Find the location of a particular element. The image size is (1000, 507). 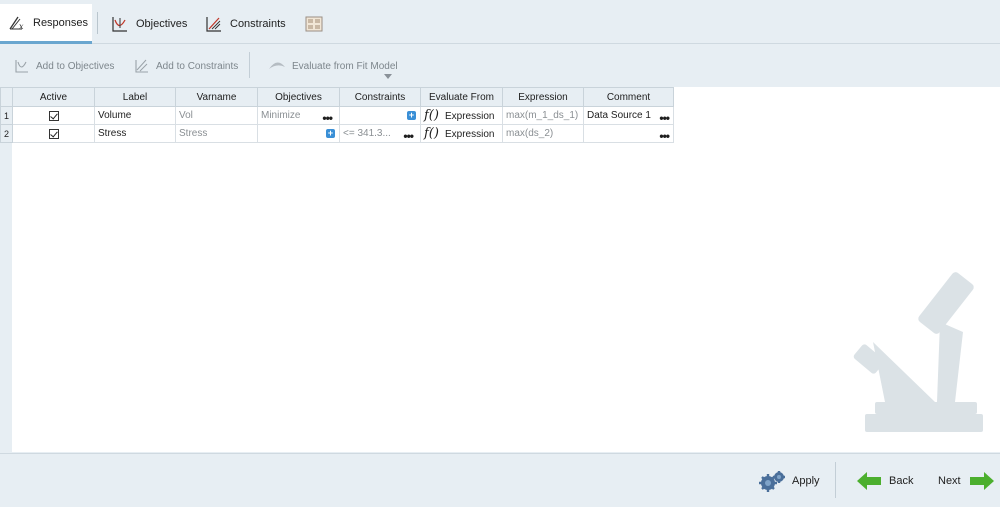

layout-grid-icon is located at coordinates (314, 24).